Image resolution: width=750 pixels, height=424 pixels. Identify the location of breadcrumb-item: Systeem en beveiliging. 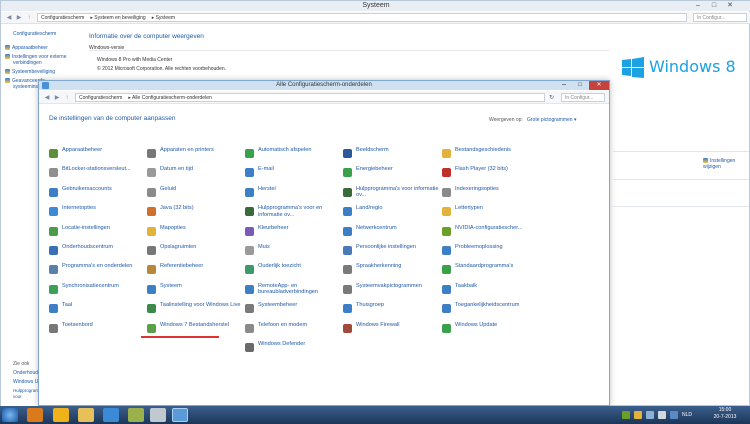
(119, 18).